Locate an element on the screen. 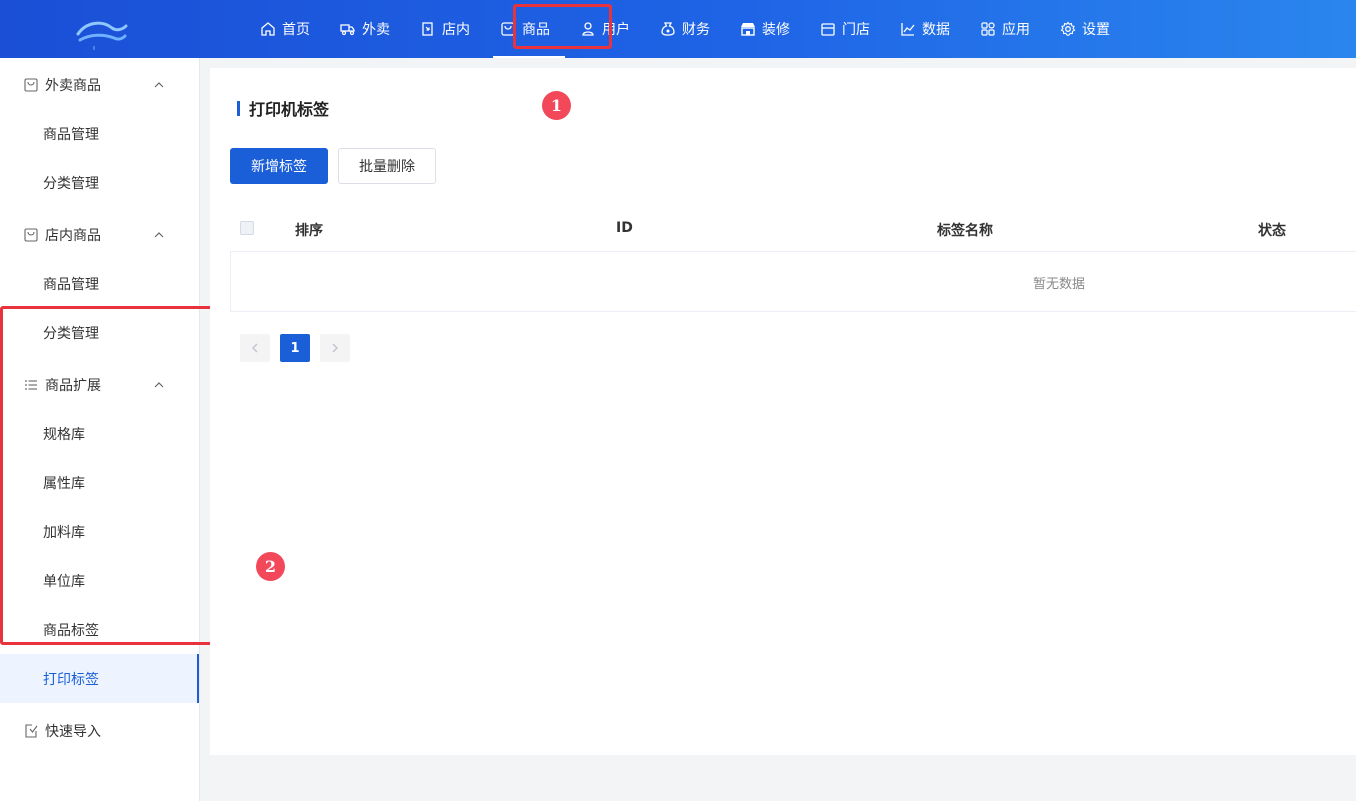 Image resolution: width=1356 pixels, height=801 pixels. chart-icon is located at coordinates (908, 29).